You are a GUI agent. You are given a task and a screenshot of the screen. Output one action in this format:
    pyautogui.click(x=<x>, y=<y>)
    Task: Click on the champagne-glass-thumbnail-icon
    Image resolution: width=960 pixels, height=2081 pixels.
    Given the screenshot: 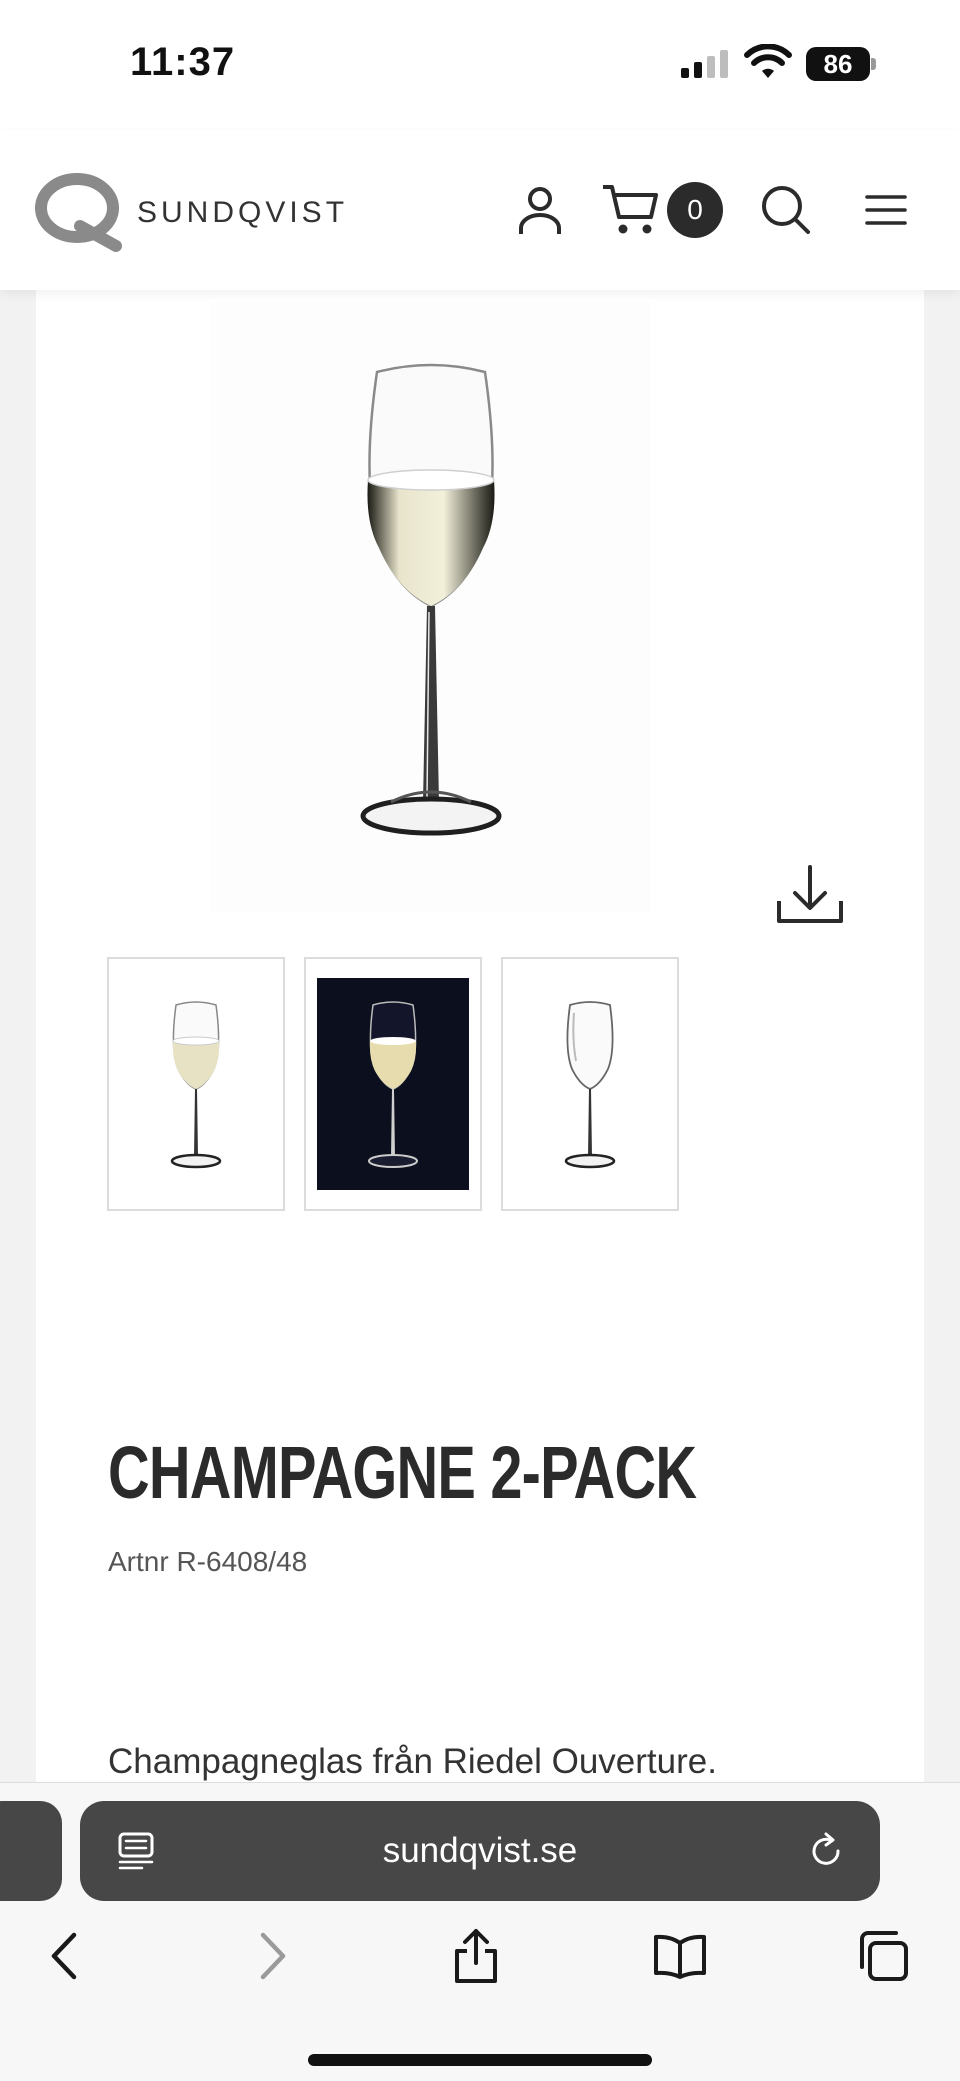 What is the action you would take?
    pyautogui.click(x=196, y=1085)
    